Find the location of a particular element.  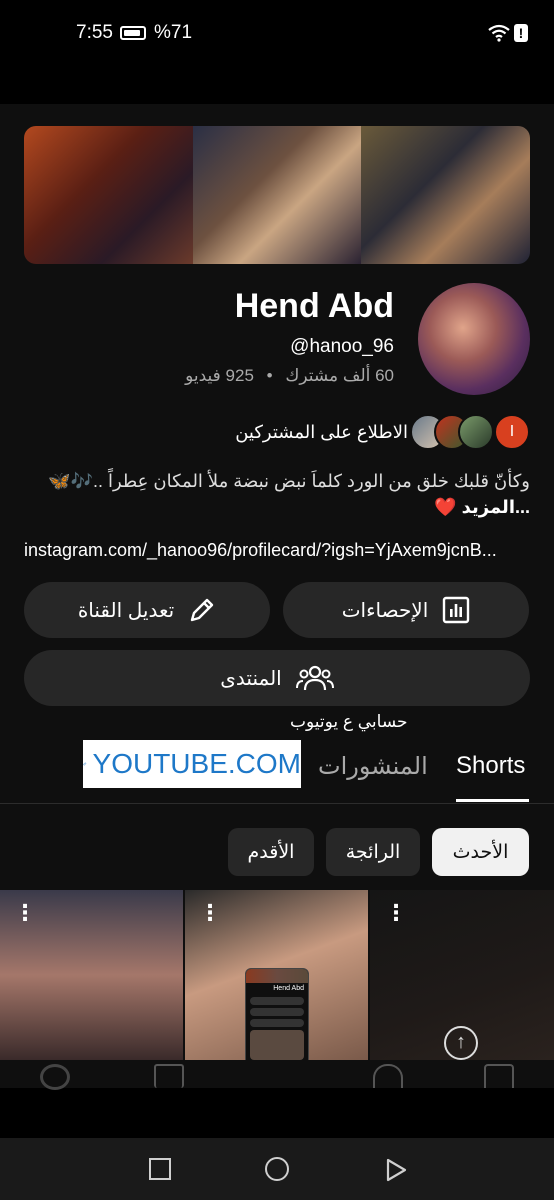

subscriber-count: 60 ألف مشترك is located at coordinates (339, 375).